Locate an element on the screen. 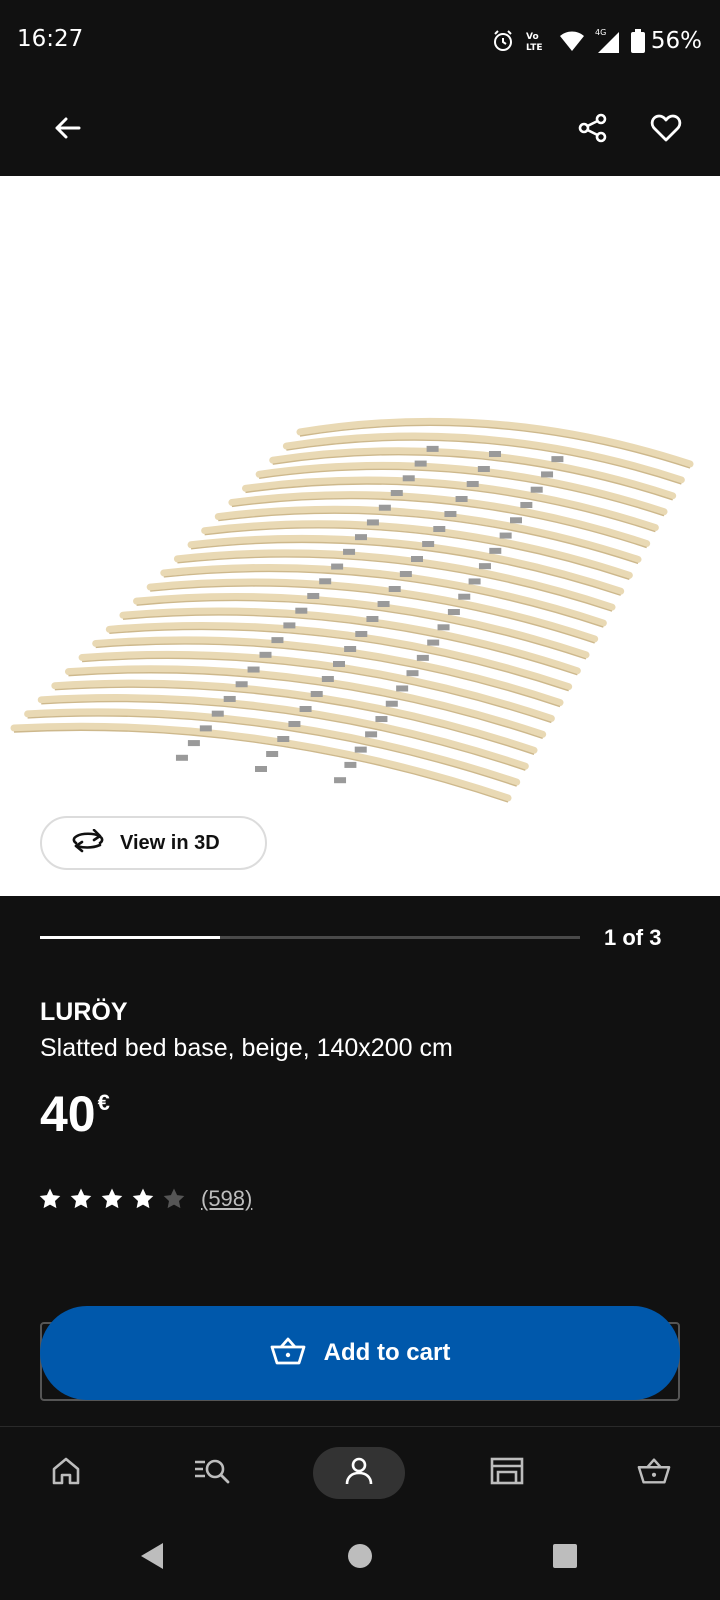 This screenshot has height=1600, width=720. search-list-icon is located at coordinates (213, 1473).